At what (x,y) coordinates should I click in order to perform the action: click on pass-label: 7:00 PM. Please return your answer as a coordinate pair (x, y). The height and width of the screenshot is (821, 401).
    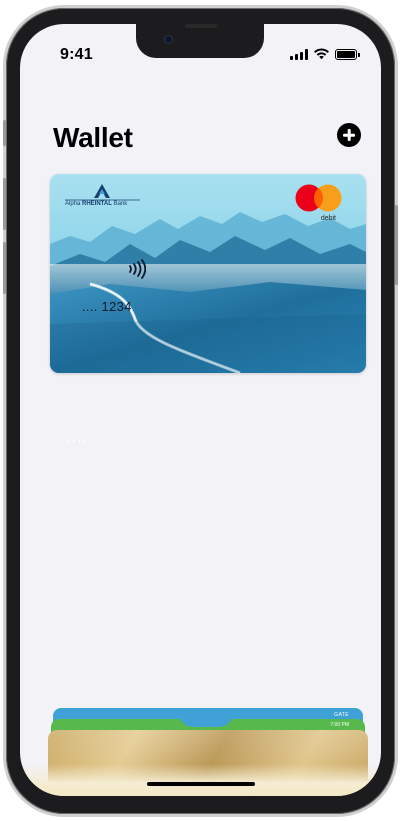
    Looking at the image, I should click on (339, 725).